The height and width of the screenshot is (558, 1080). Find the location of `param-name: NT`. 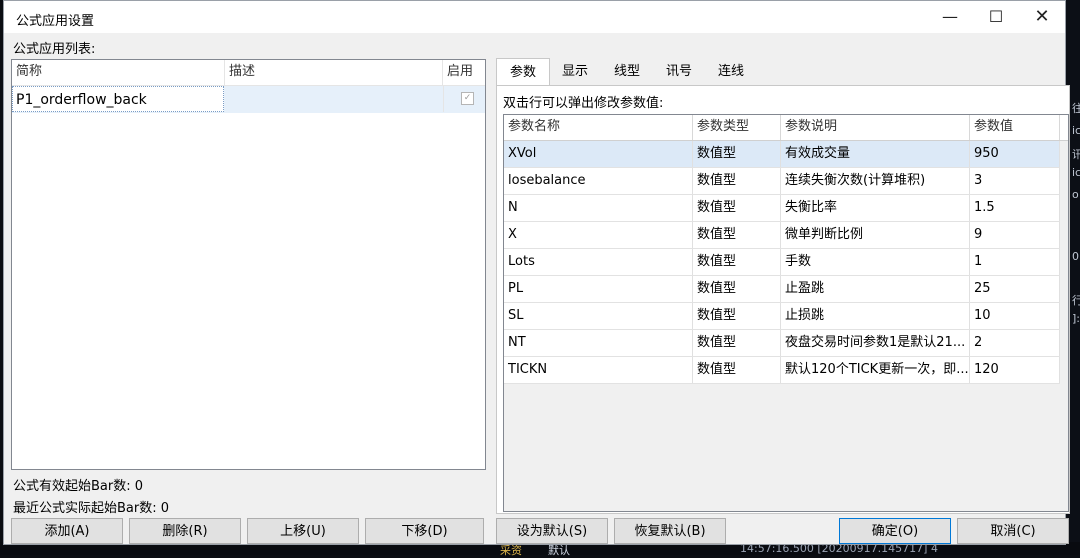

param-name: NT is located at coordinates (598, 343).